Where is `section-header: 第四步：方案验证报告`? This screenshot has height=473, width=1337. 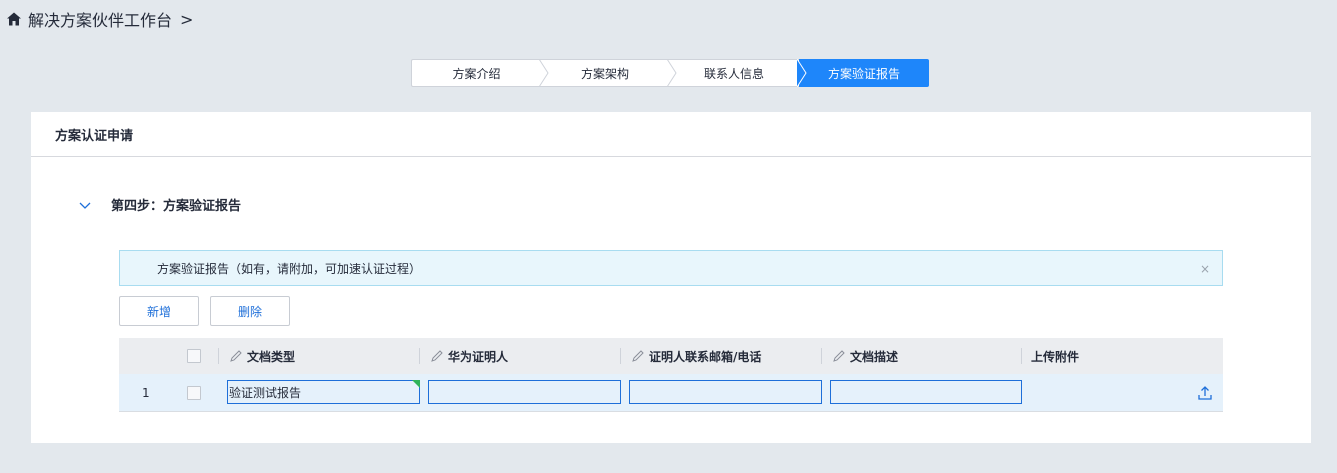
section-header: 第四步：方案验证报告 is located at coordinates (160, 204).